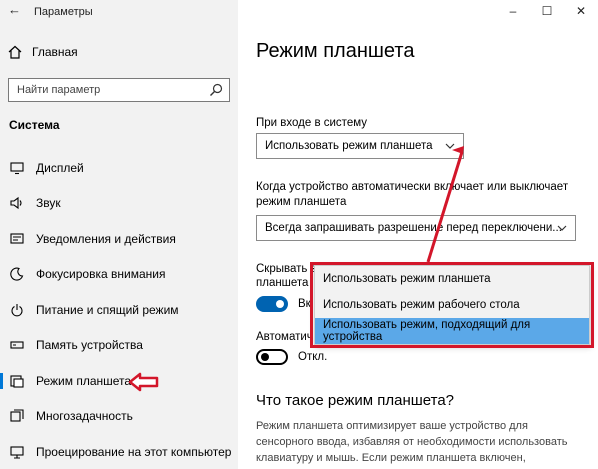  I want to click on sidebar-item-label: Дисплей, so click(60, 167).